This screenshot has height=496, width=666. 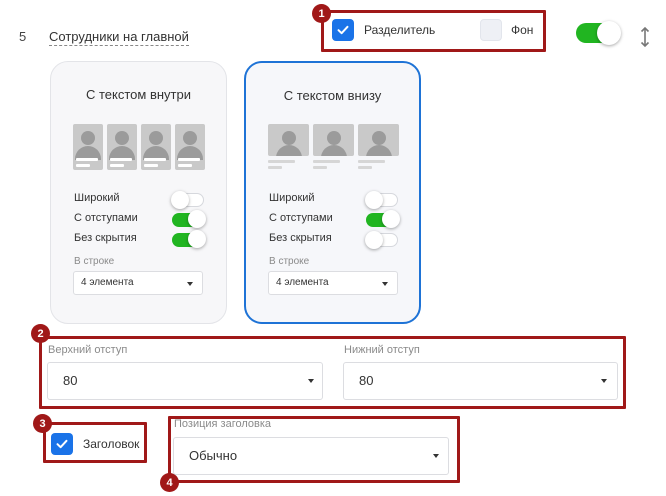 What do you see at coordinates (609, 33) in the screenshot?
I see `toggle-knob` at bounding box center [609, 33].